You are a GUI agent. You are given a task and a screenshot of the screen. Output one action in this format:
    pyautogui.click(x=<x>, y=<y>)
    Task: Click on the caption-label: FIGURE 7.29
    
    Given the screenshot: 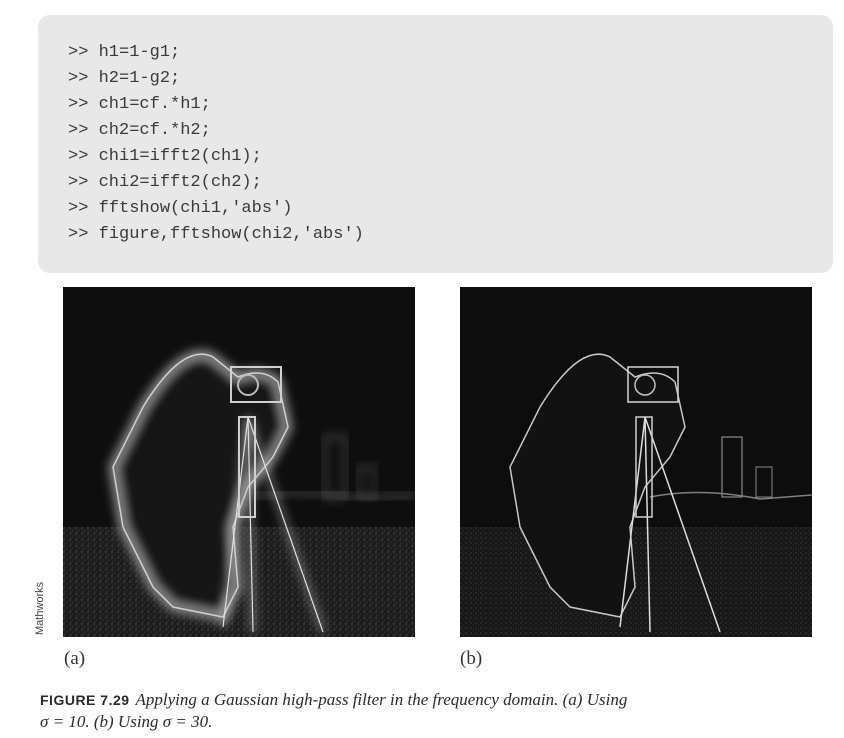 What is the action you would take?
    pyautogui.click(x=85, y=700)
    